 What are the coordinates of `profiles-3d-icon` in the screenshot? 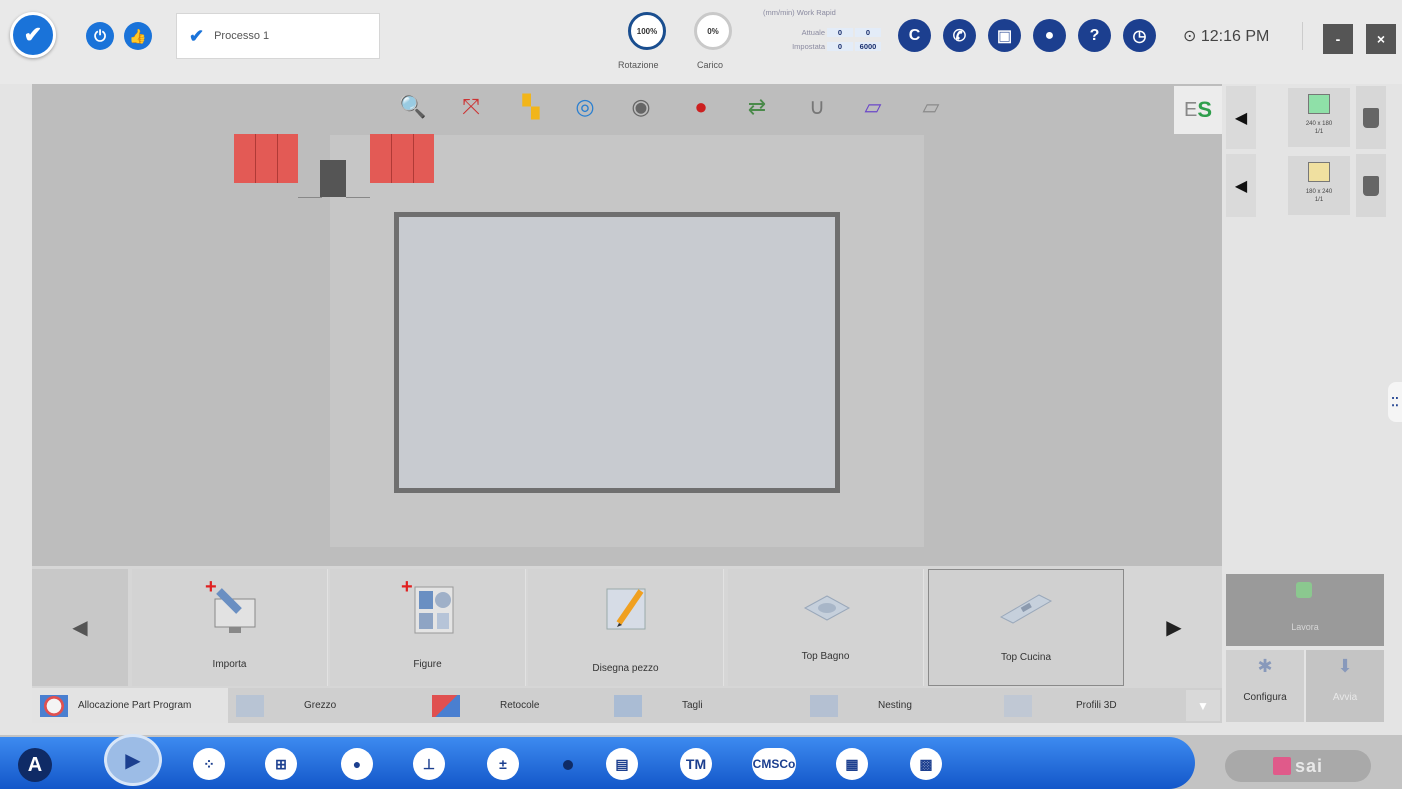 It's located at (1018, 705).